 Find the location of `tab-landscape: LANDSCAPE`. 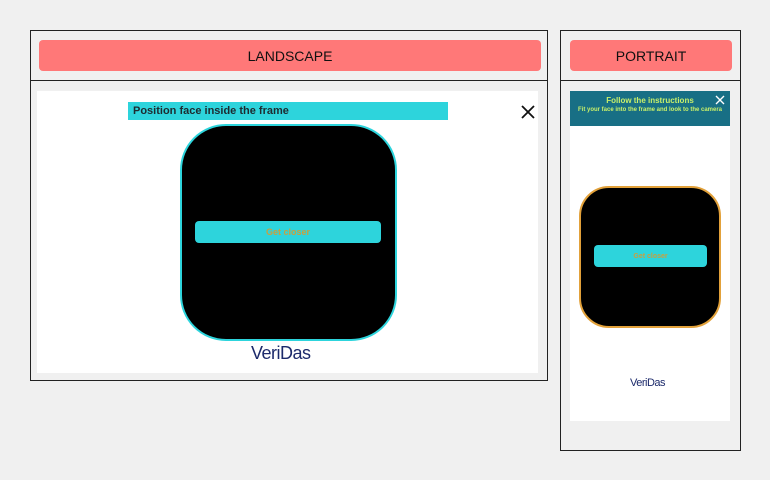

tab-landscape: LANDSCAPE is located at coordinates (290, 55).